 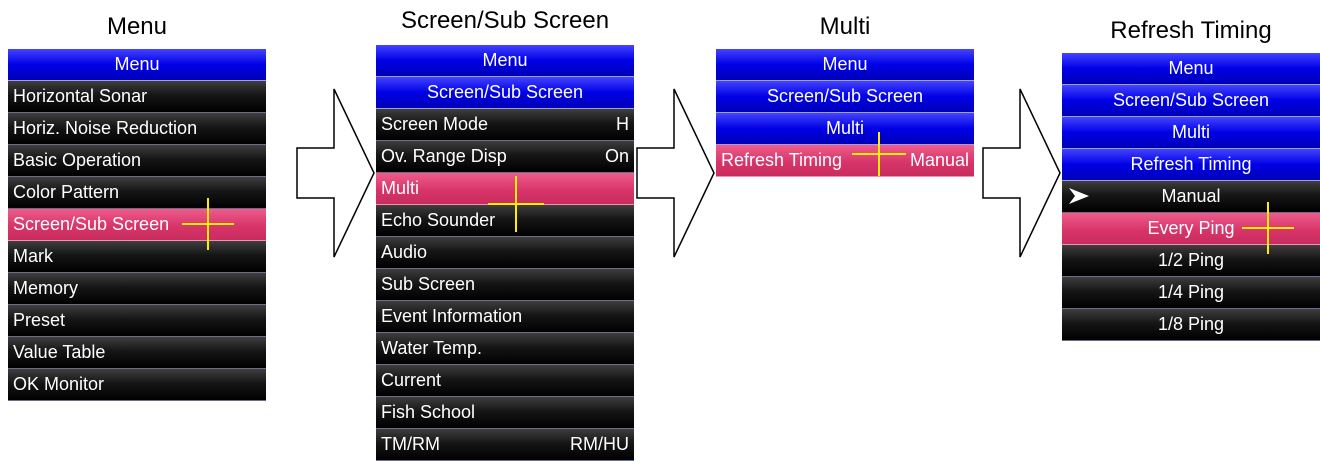 What do you see at coordinates (505, 285) in the screenshot?
I see `menu-item-sub-screen: Sub Screen` at bounding box center [505, 285].